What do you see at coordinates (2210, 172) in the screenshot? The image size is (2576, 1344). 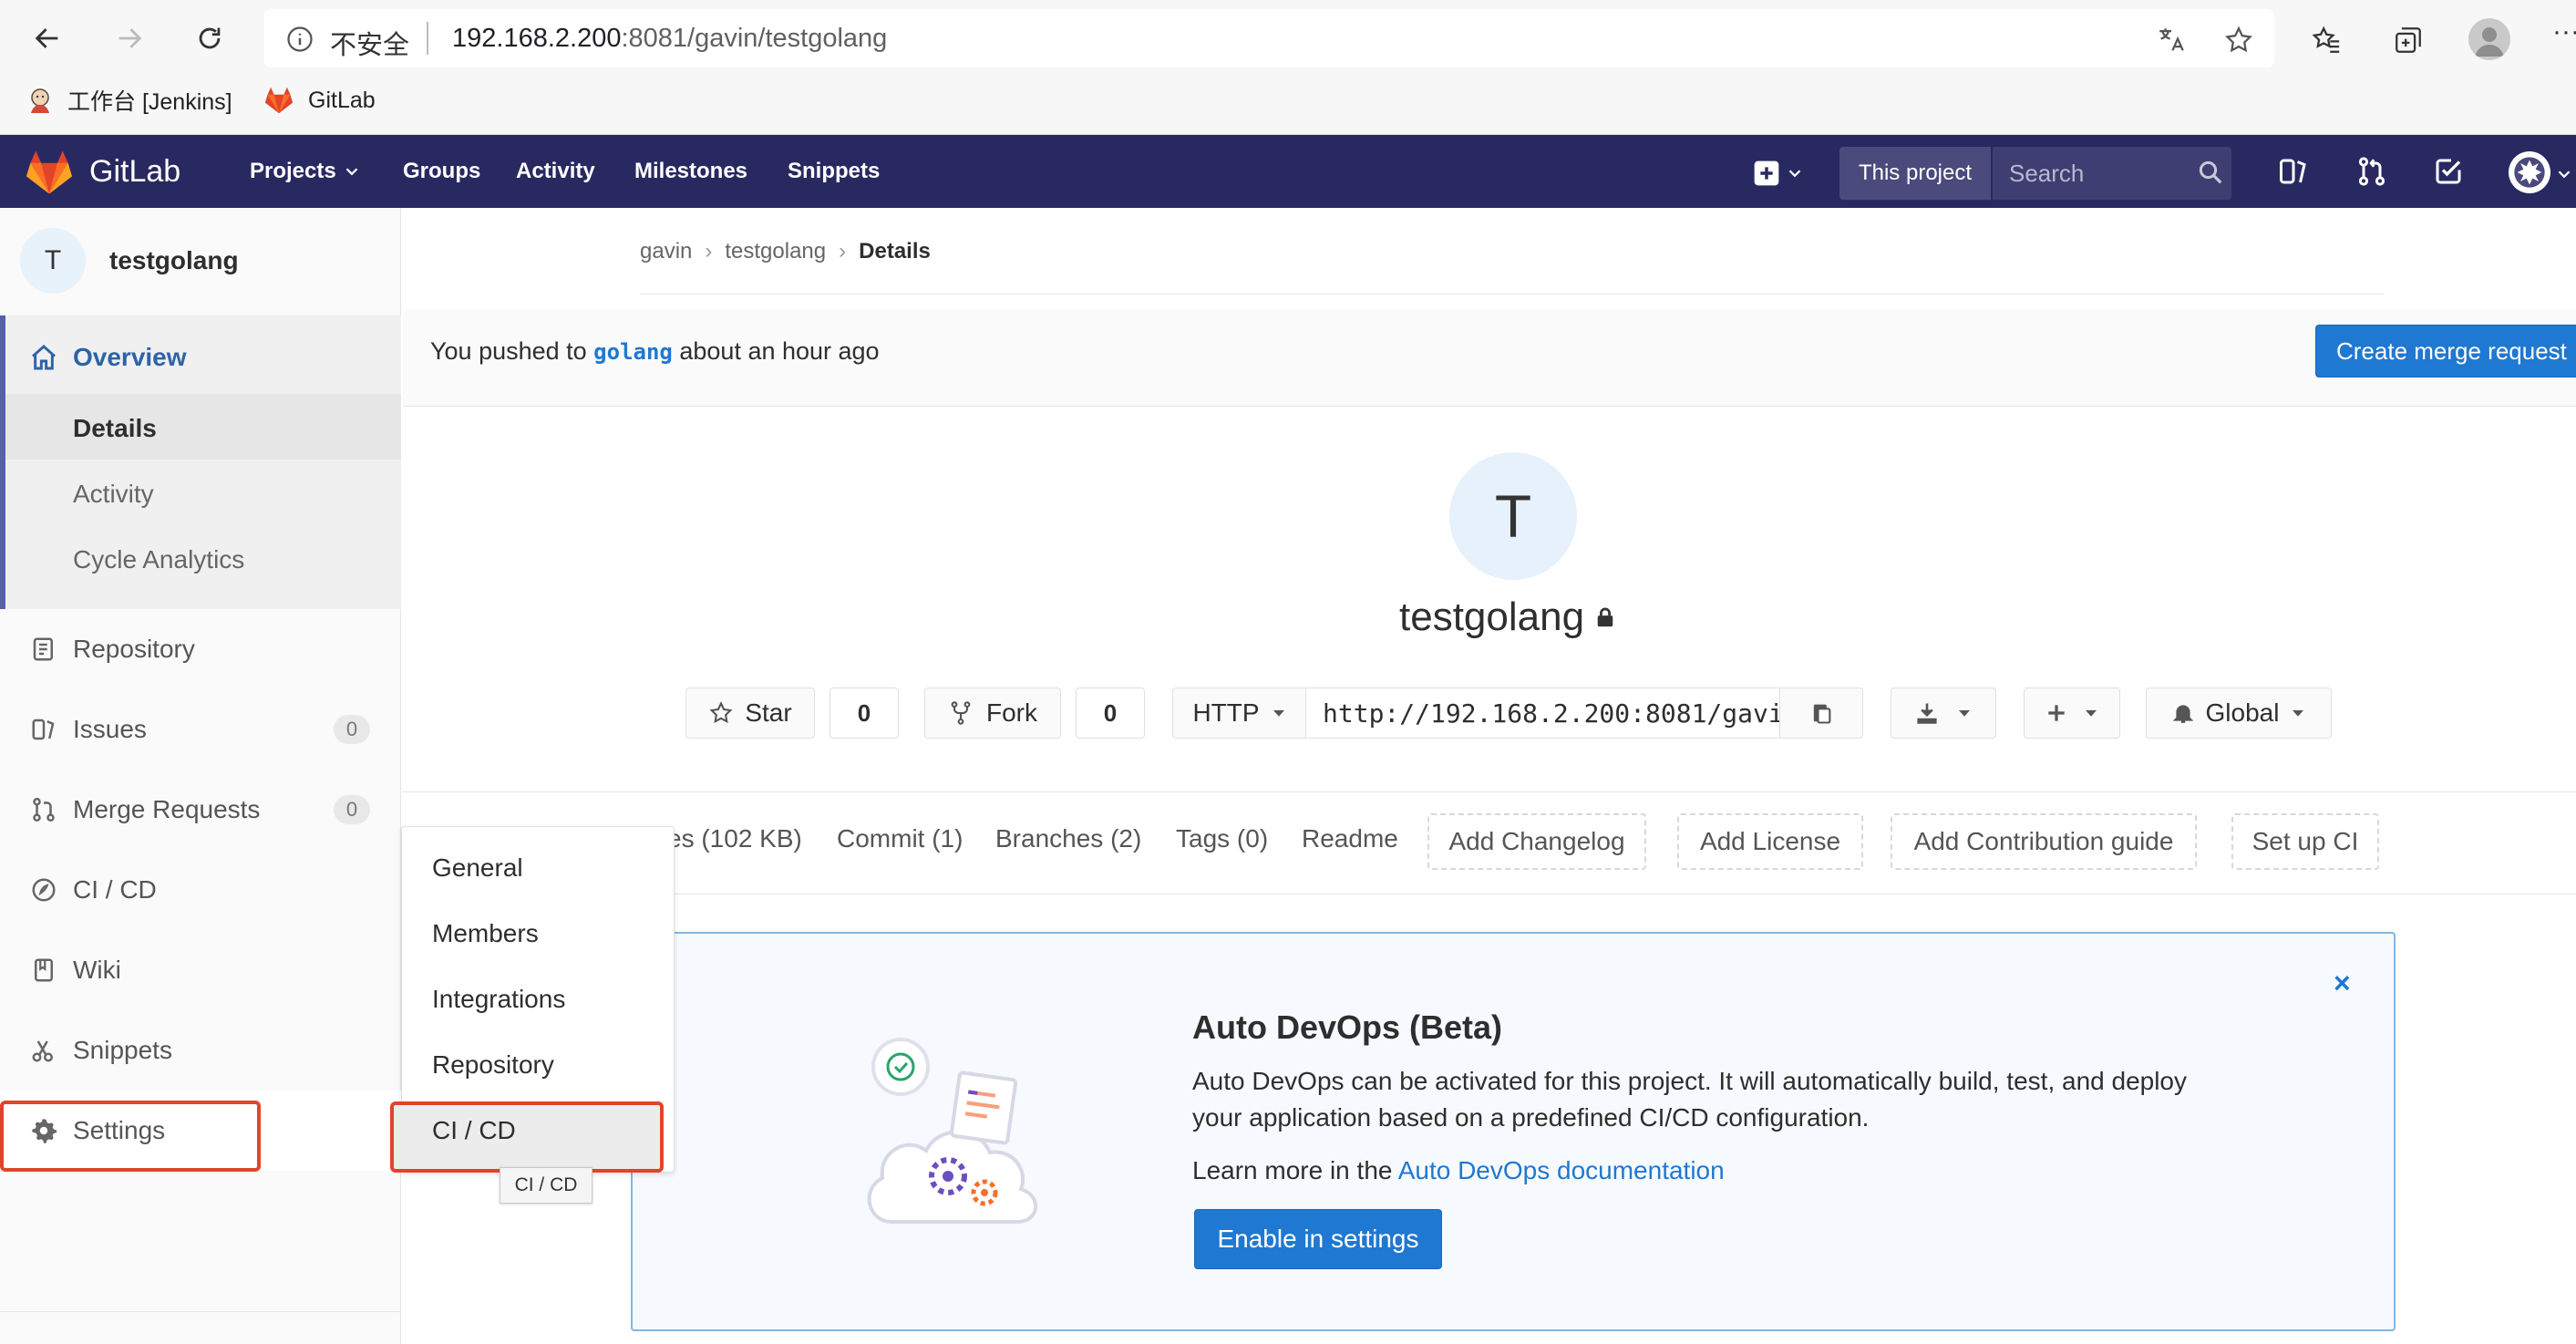 I see `search-icon` at bounding box center [2210, 172].